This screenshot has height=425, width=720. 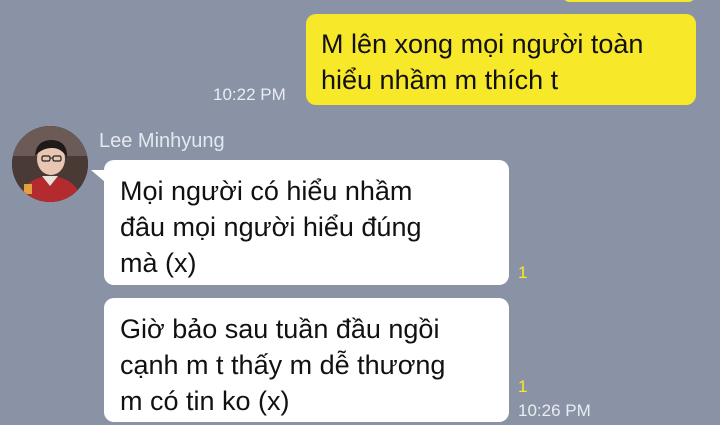 I want to click on sender-name: Lee Minhyung, so click(x=162, y=141).